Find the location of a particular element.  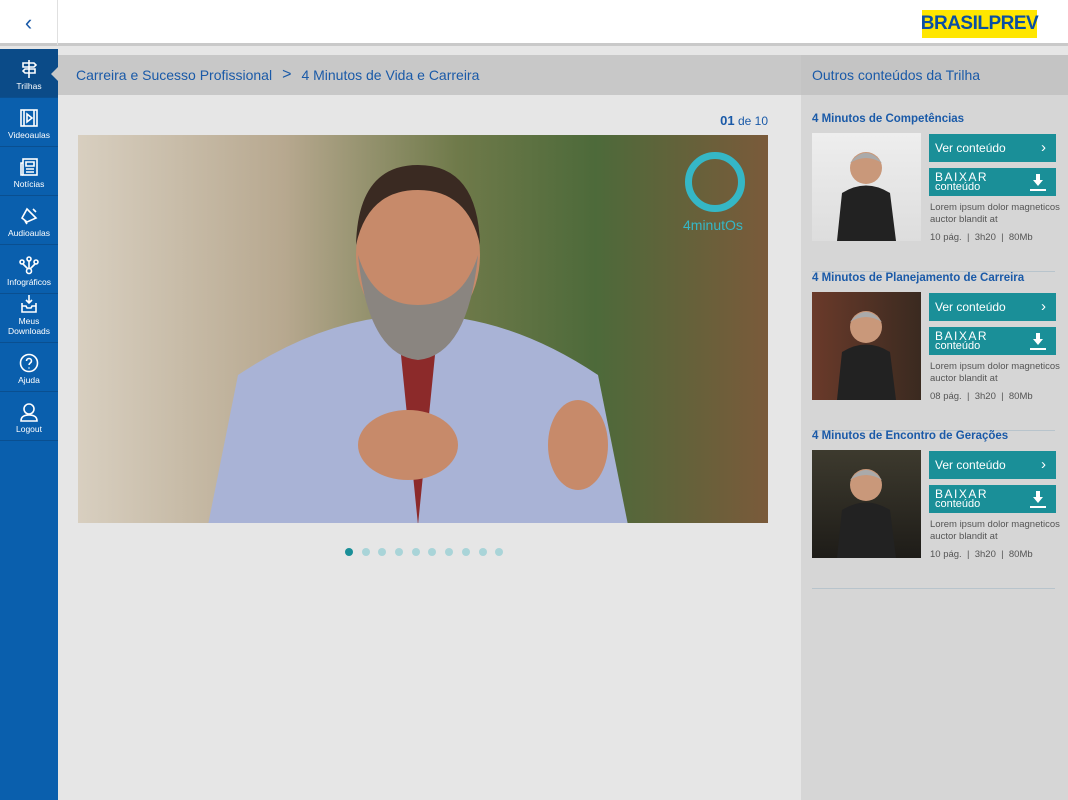

sidebar-item-videoaulas: Videoaulas is located at coordinates (29, 122).